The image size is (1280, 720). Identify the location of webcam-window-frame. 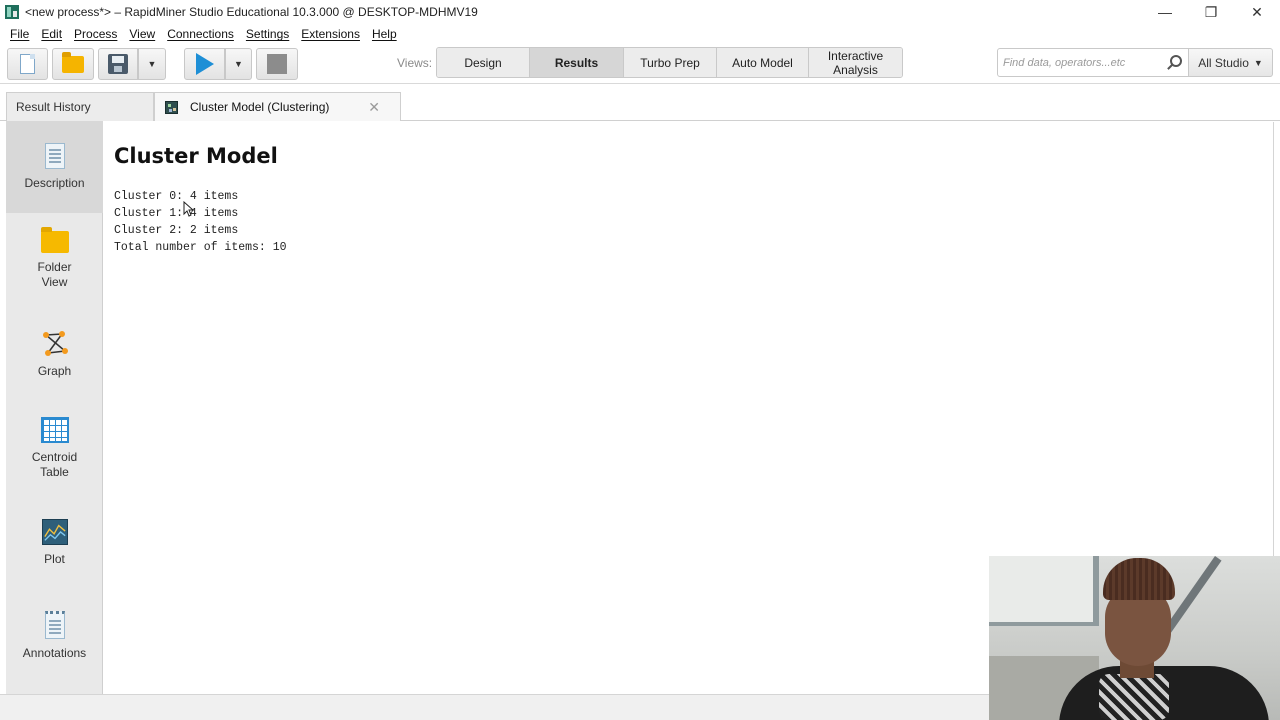
(1044, 591).